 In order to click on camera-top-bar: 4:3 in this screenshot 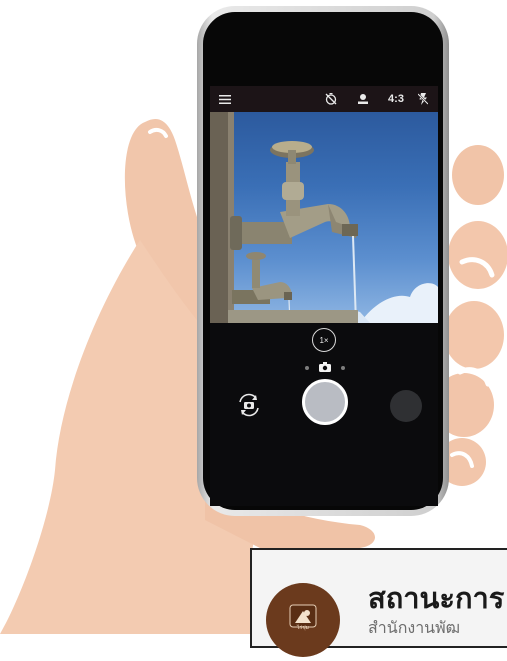, I will do `click(324, 99)`.